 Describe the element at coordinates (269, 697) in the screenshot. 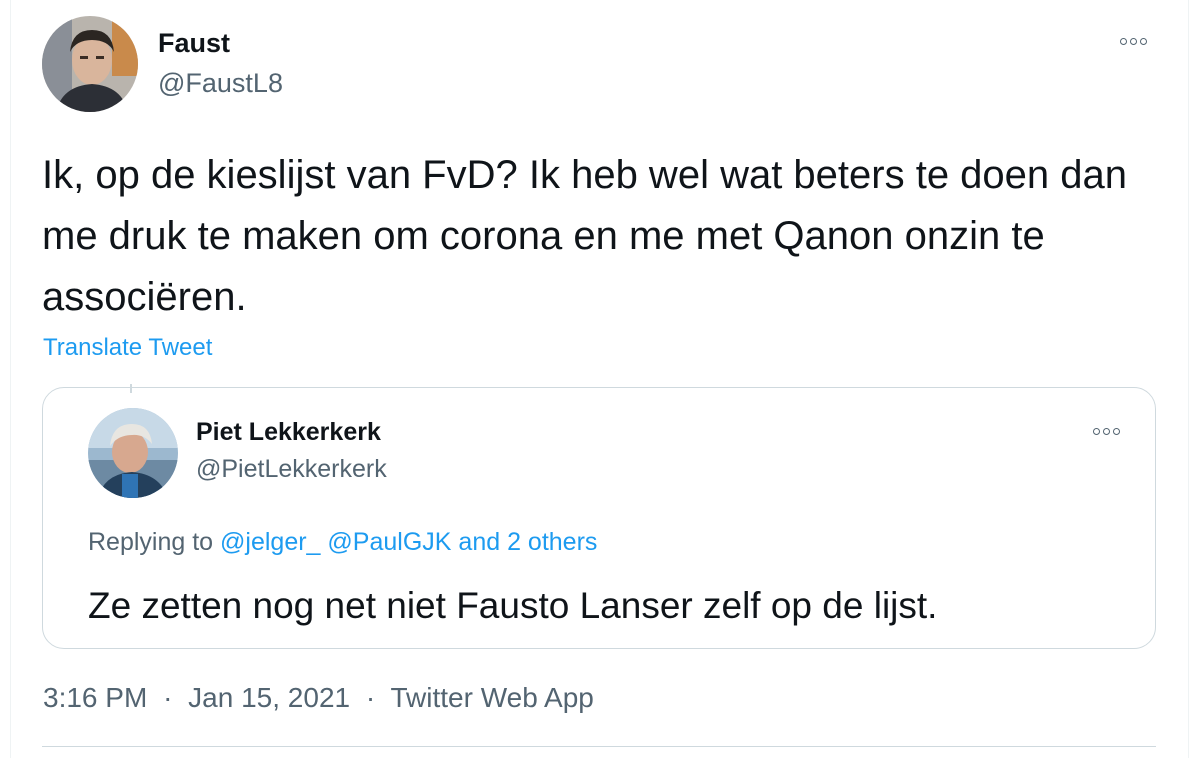

I see `tweet-date: Jan 15, 2021` at that location.